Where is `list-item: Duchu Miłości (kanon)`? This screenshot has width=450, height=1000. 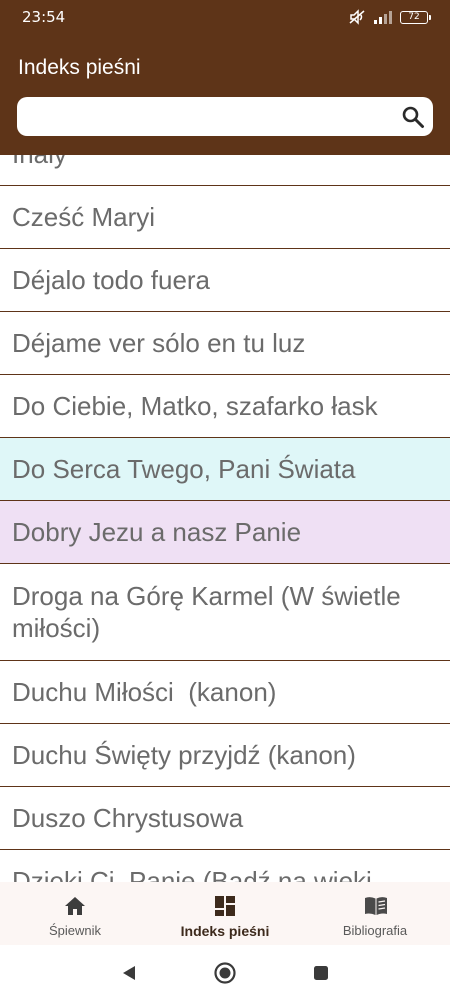
list-item: Duchu Miłości (kanon) is located at coordinates (225, 692).